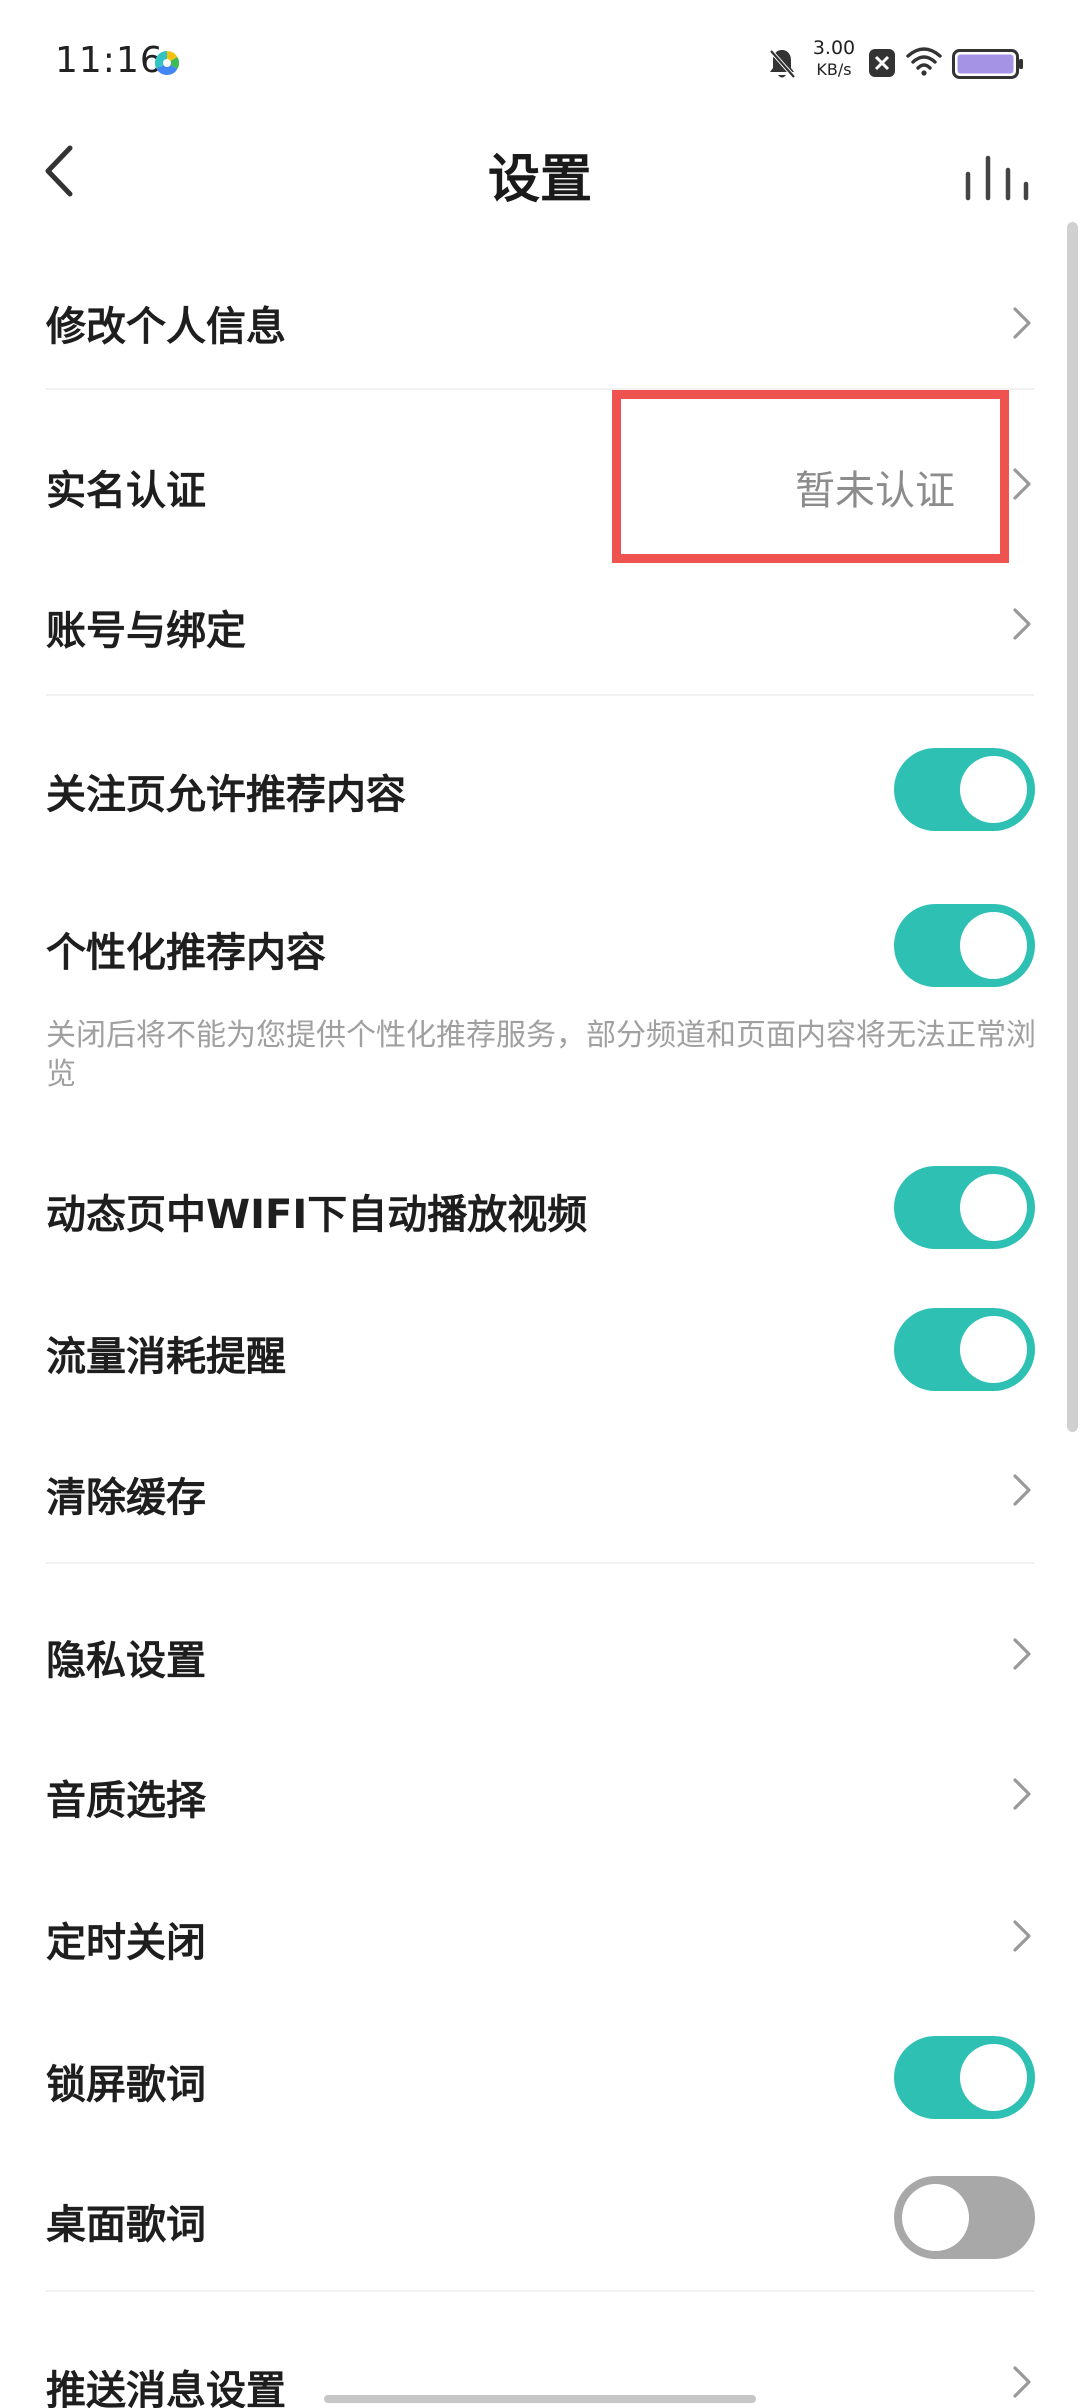 This screenshot has width=1080, height=2408. I want to click on row-desktop-lyrics: 桌面歌词, so click(540, 2215).